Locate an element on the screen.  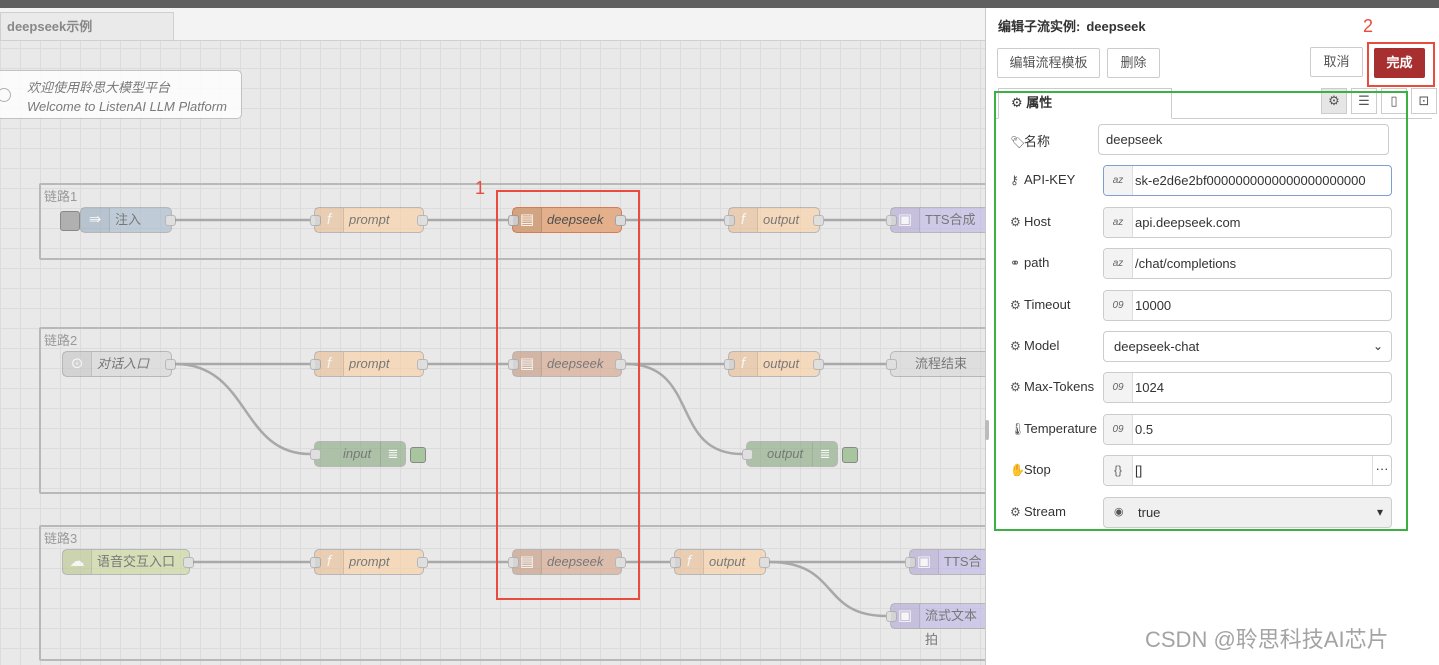
node-chat-entry: ⊙ 对话入口 is located at coordinates (119, 364).